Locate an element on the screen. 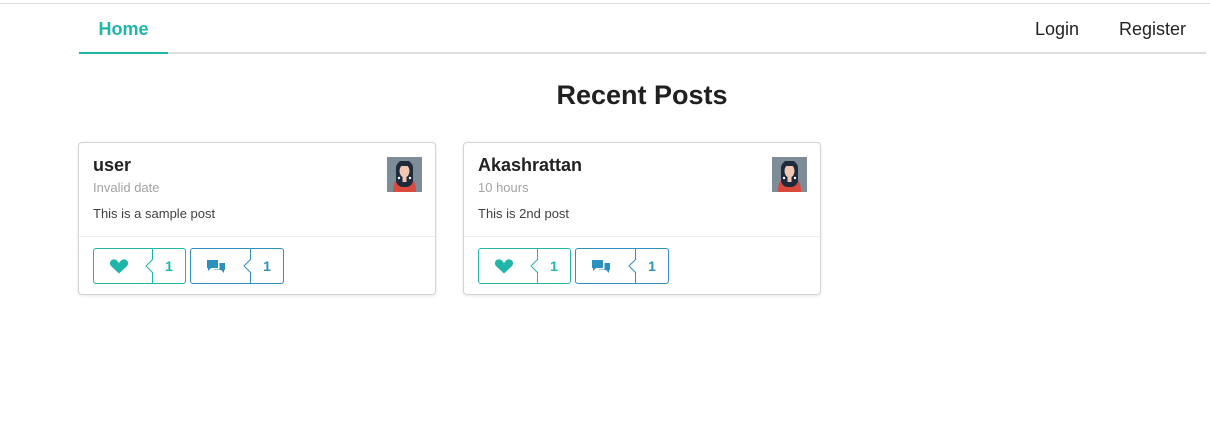 This screenshot has height=421, width=1210. post-card: Akashrattan 10 hours This is 2nd post 1 is located at coordinates (642, 218).